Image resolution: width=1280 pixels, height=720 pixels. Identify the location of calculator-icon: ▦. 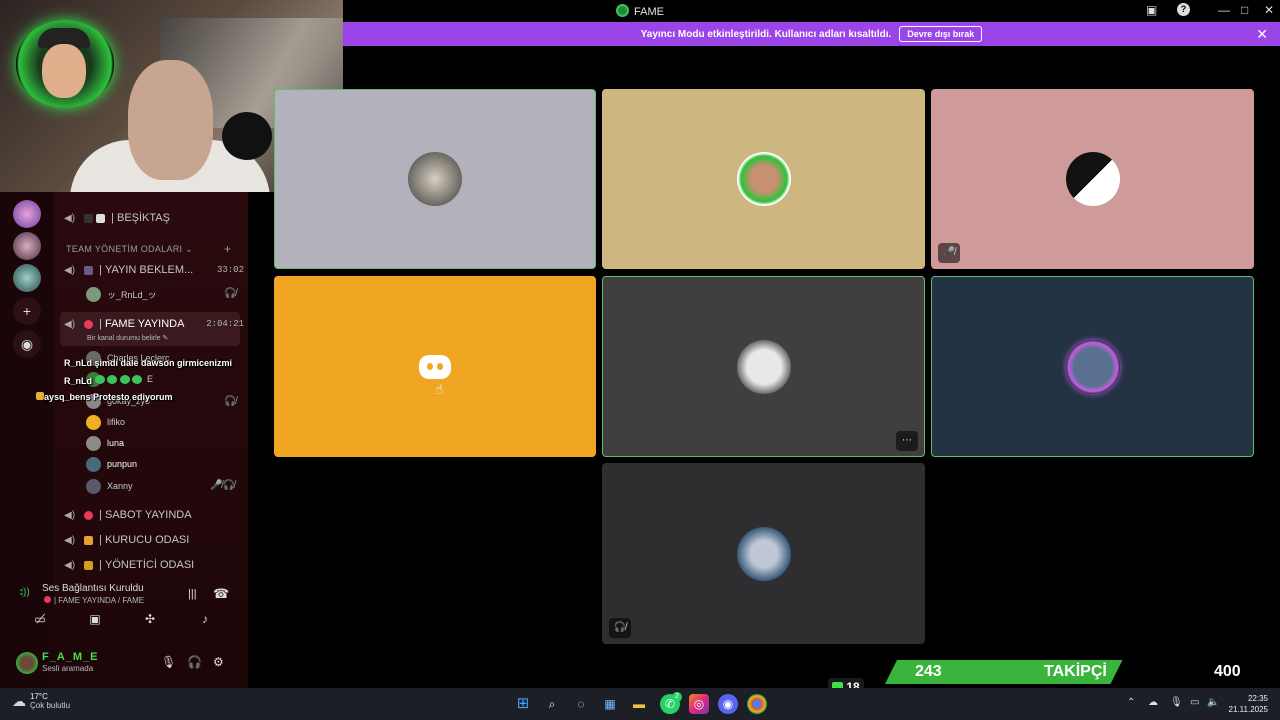
(610, 704).